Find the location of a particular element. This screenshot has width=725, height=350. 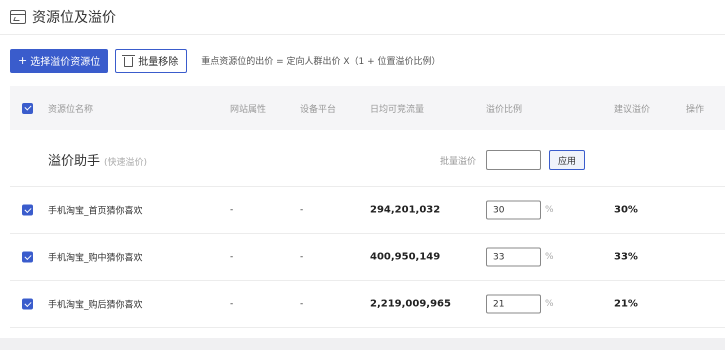

slot-name: 手机淘宝_购中猜你喜欢 is located at coordinates (95, 258).